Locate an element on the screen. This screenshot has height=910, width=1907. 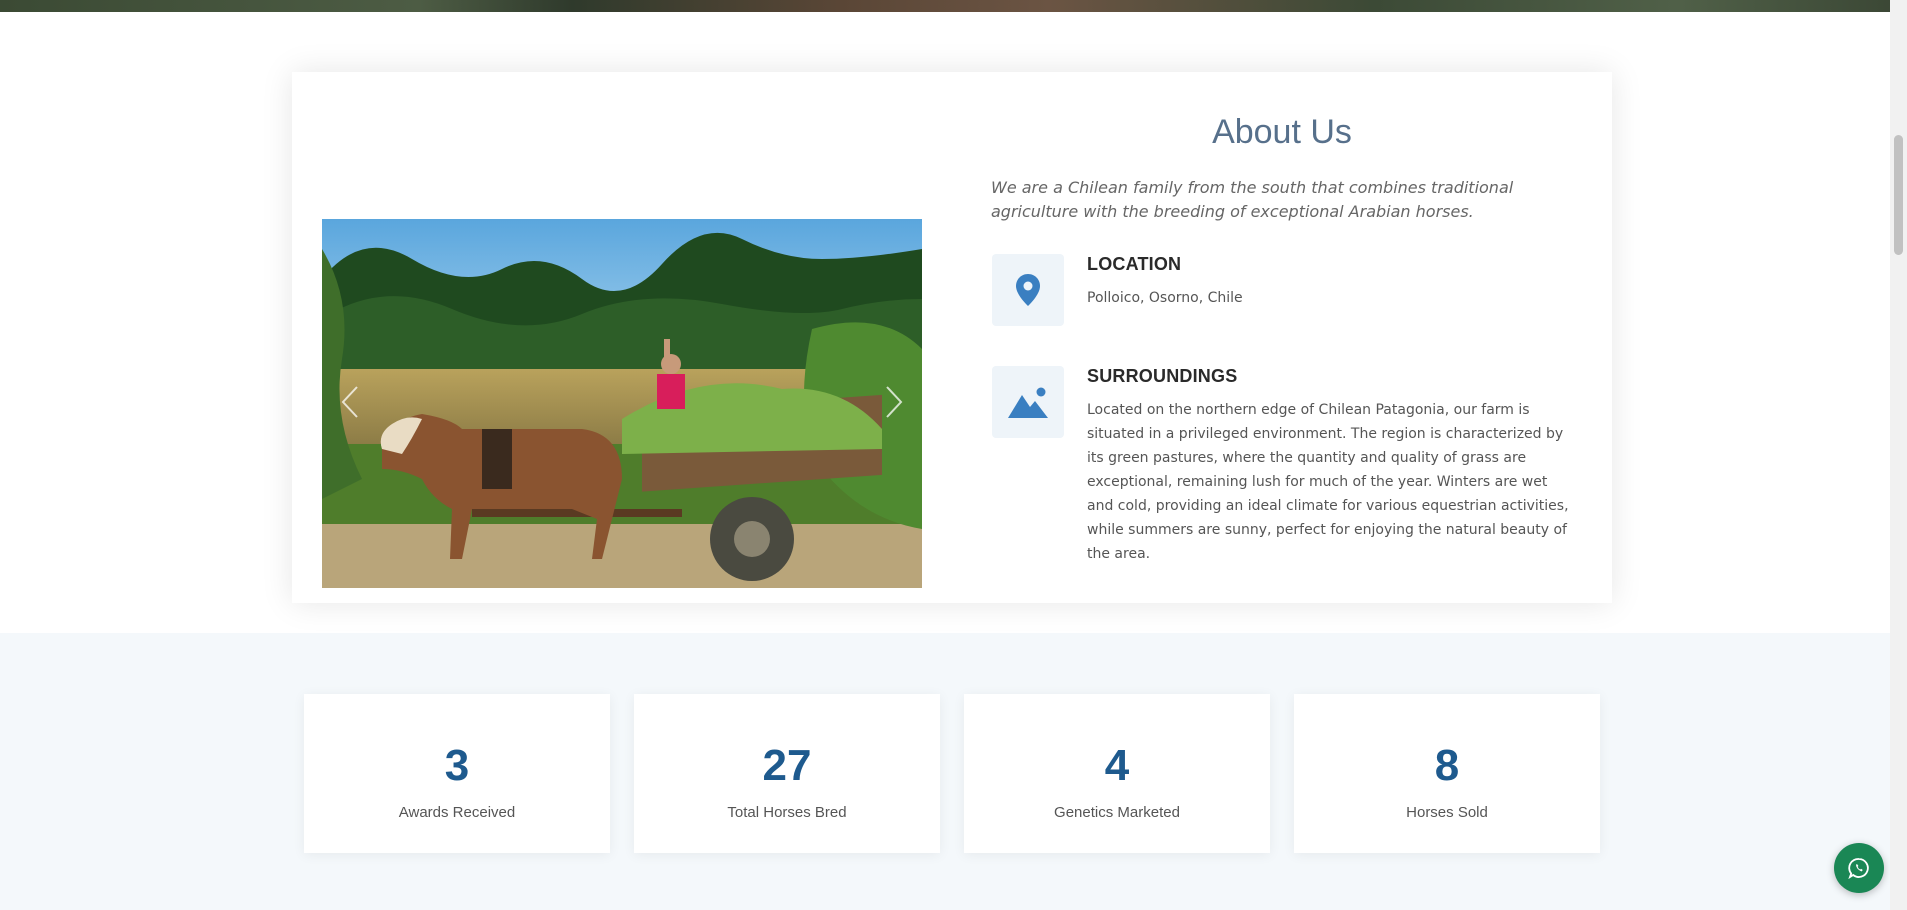
stat-card-genetics: 4 Genetics Marketed is located at coordinates (1117, 773).